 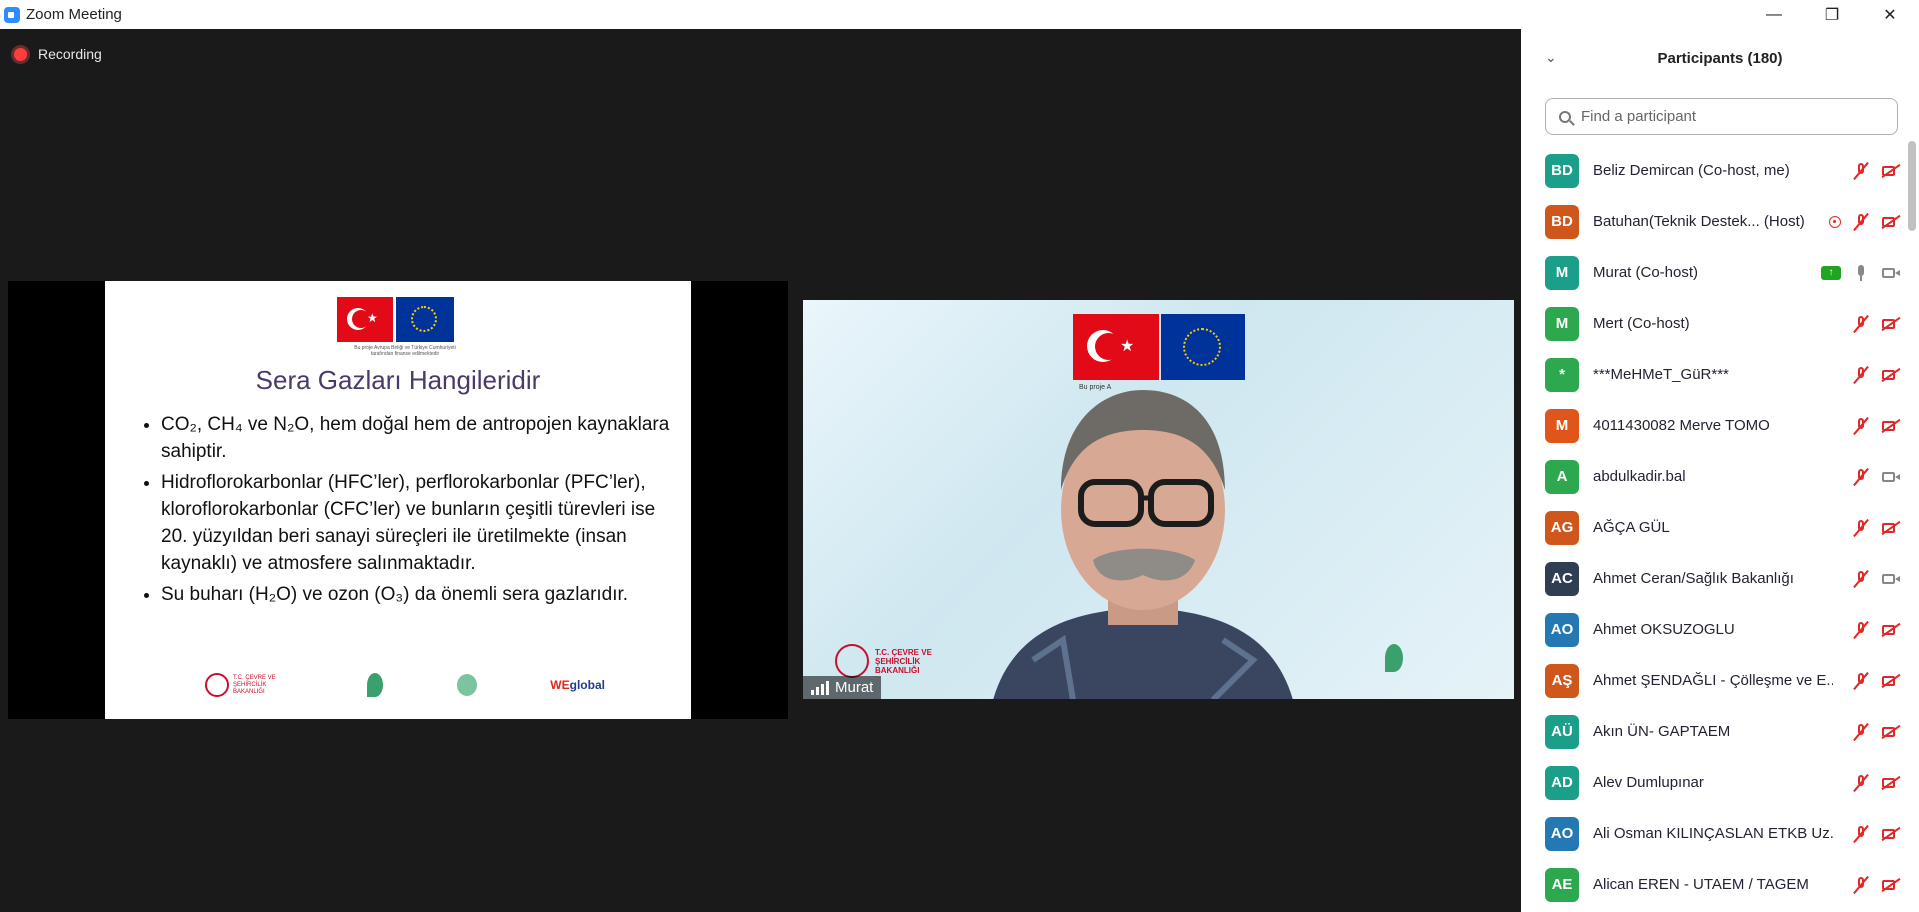 What do you see at coordinates (1664, 629) in the screenshot?
I see `participant-name: Ahmet OKSUZOGLU` at bounding box center [1664, 629].